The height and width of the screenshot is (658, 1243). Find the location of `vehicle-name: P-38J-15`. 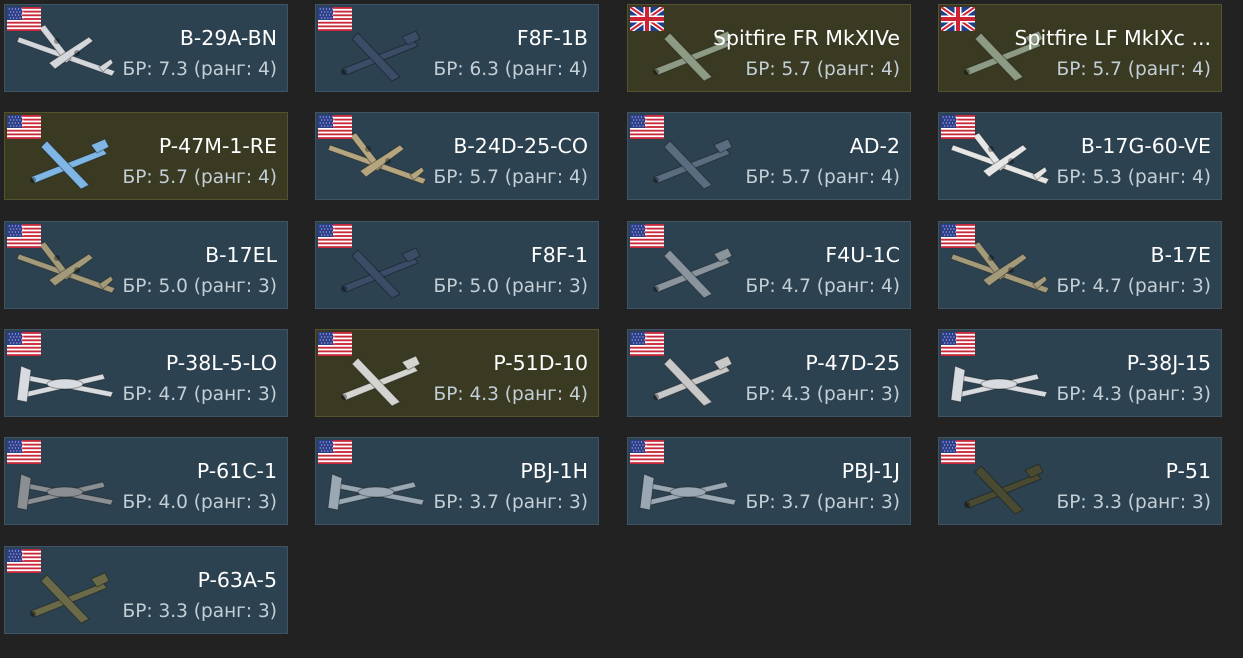

vehicle-name: P-38J-15 is located at coordinates (1168, 363).